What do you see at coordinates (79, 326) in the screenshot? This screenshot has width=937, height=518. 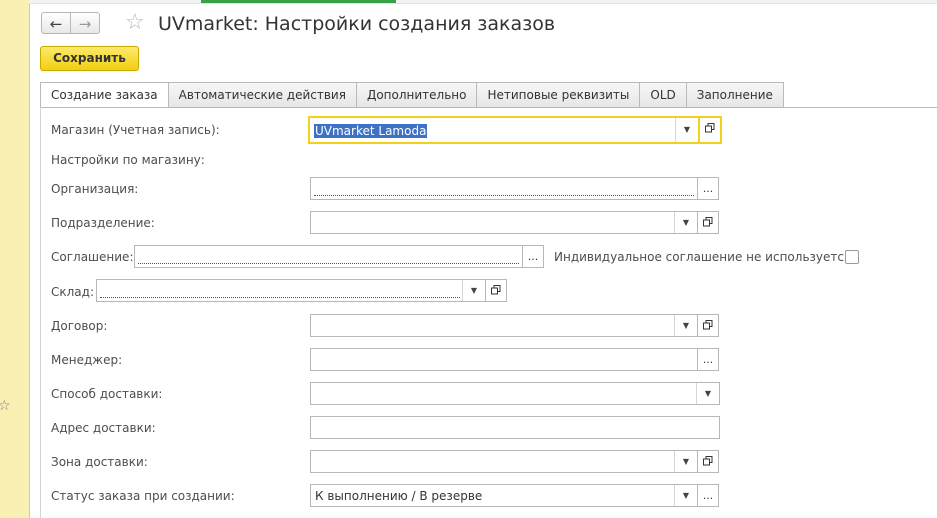 I see `contract-label: Договор:` at bounding box center [79, 326].